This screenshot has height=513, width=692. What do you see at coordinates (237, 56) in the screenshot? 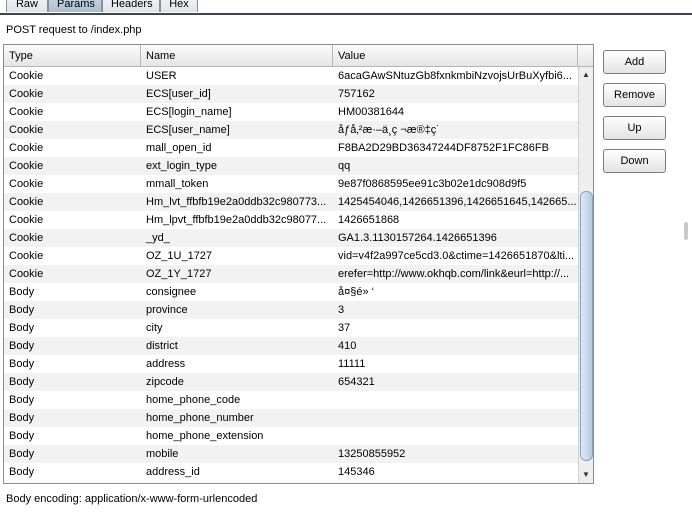
I see `column-header-name: Name` at bounding box center [237, 56].